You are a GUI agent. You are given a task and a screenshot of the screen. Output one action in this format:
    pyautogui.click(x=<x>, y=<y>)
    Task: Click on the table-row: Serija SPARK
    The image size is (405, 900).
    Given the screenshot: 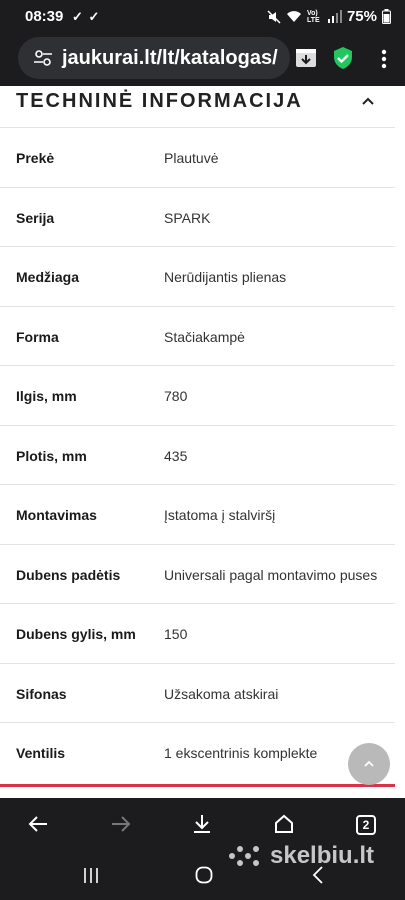 What is the action you would take?
    pyautogui.click(x=197, y=217)
    